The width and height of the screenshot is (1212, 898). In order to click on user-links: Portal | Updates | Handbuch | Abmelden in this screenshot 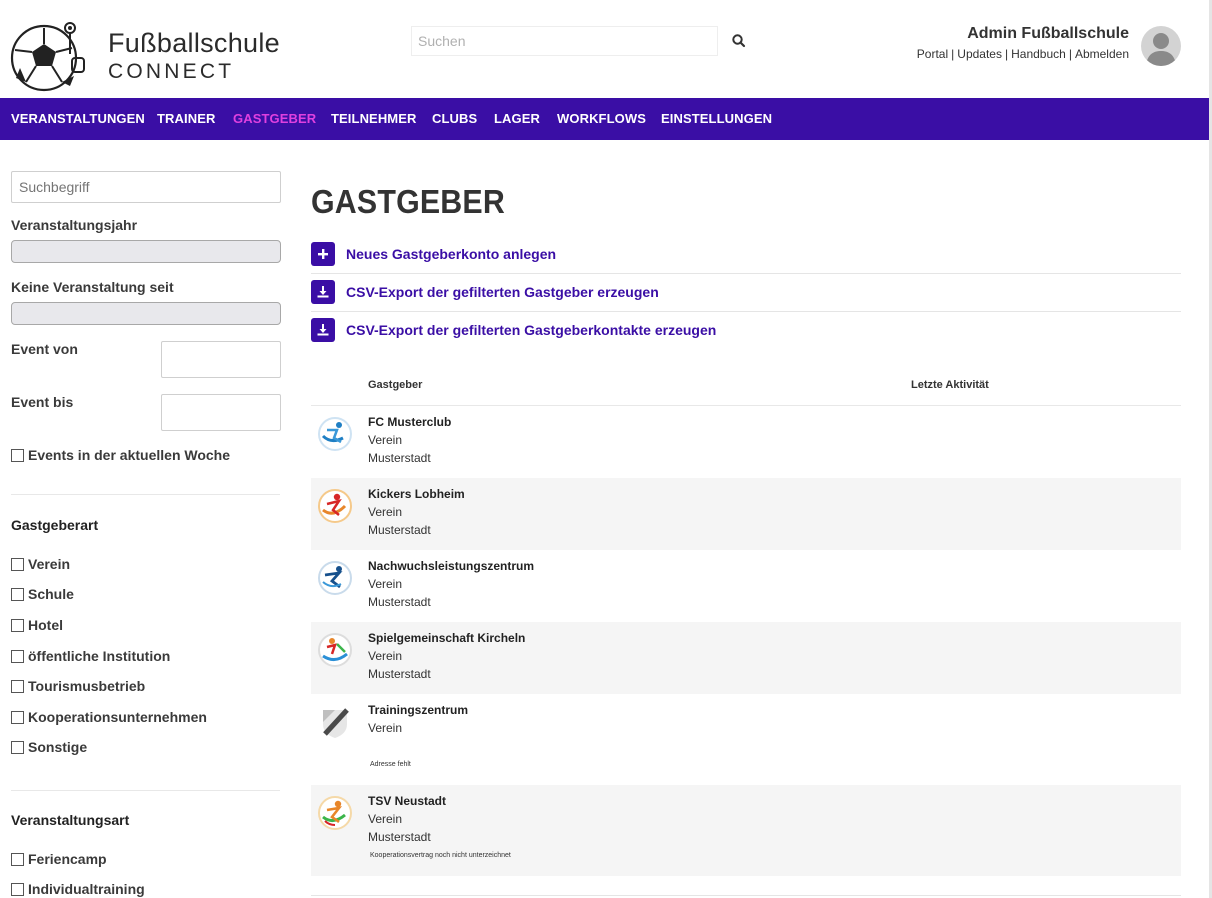, I will do `click(1023, 54)`.